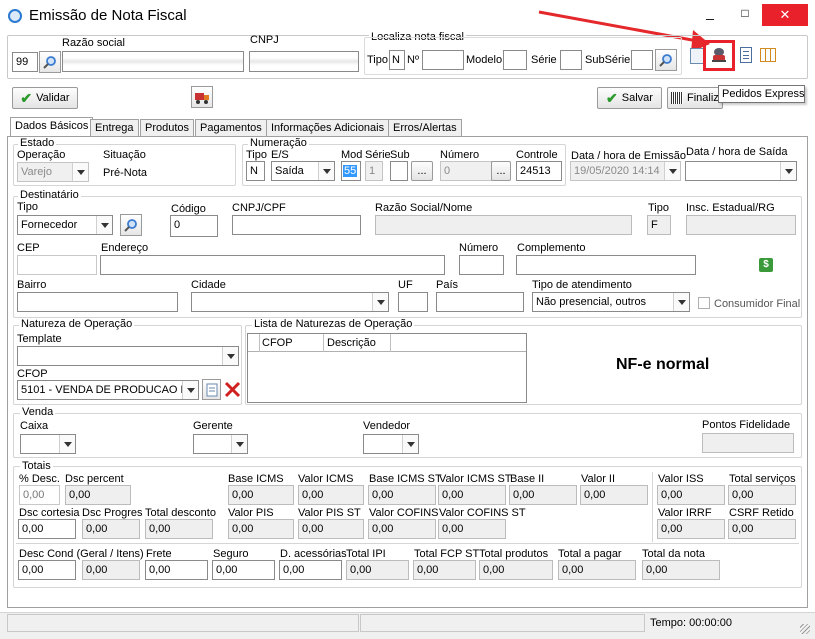 The image size is (815, 639). Describe the element at coordinates (704, 303) in the screenshot. I see `consumidor-checkbox` at that location.